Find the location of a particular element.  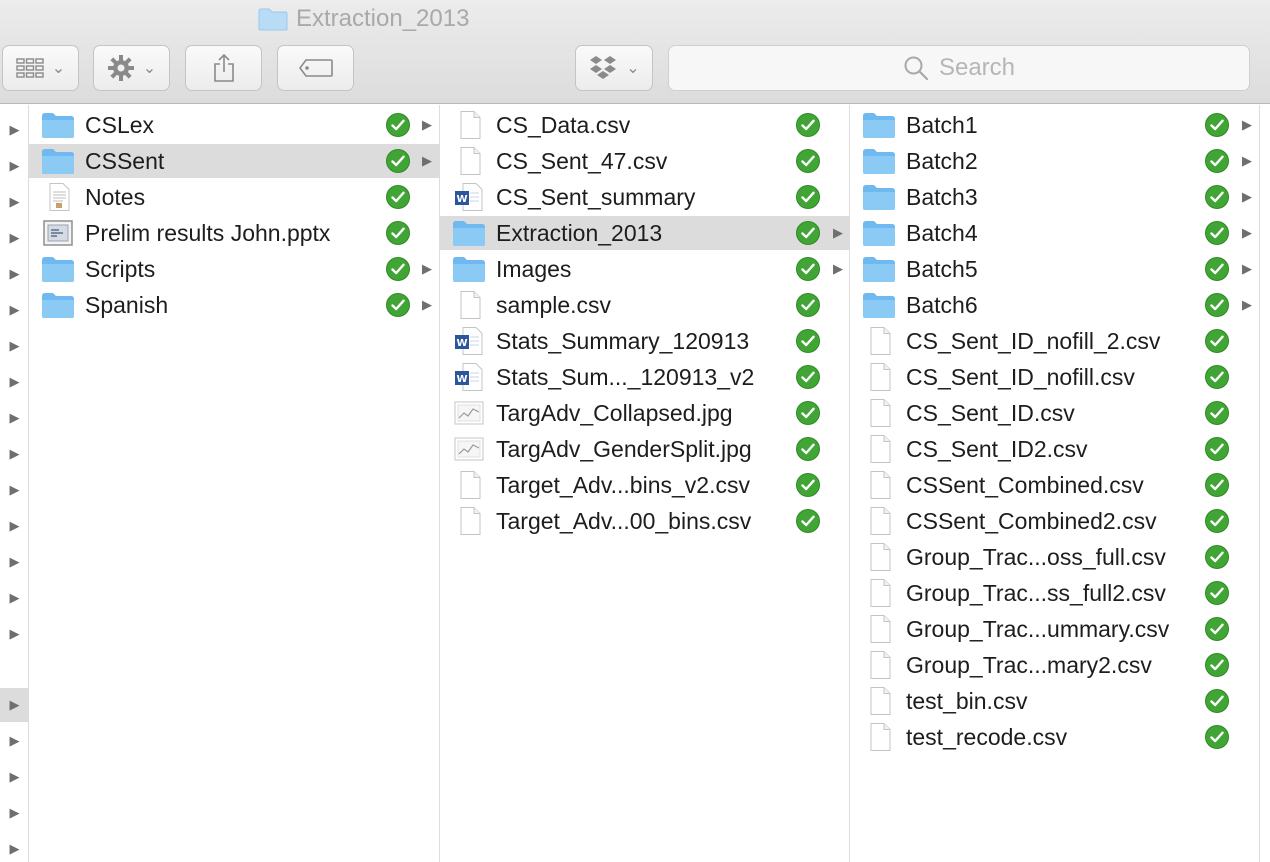

parent-column: ▶ ▶ ▶ ▶ ▶ ▶ ▶ ▶ ▶ ▶ ▶ ▶ ▶ ▶ ▶ ▶ ▶ ▶ ▶ ▶ is located at coordinates (14, 483).